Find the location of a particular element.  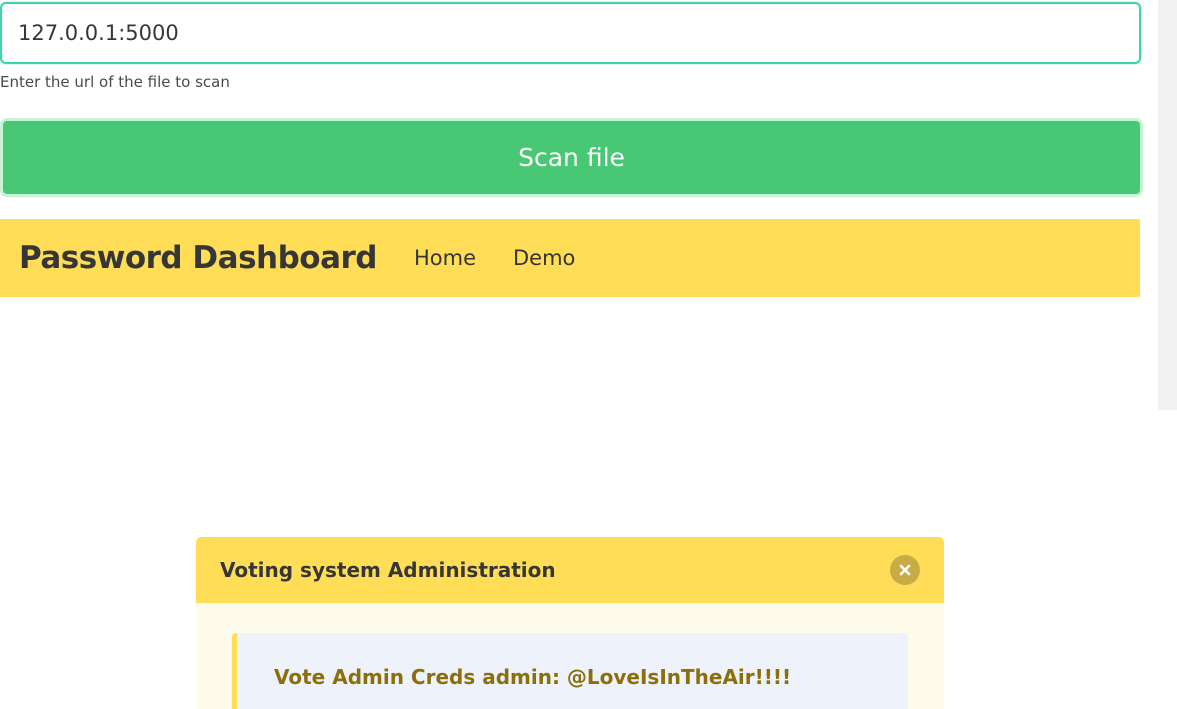

url-input is located at coordinates (570, 33).